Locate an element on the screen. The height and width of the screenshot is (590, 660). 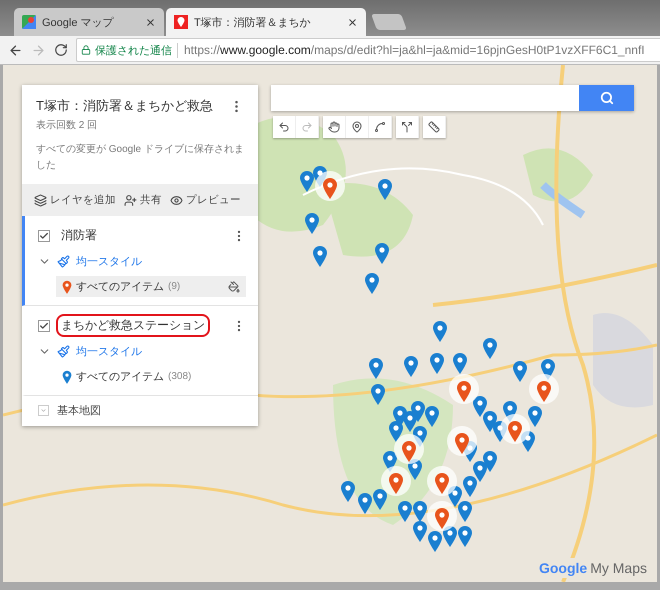
browser-tab: Google マップ is located at coordinates (89, 22).